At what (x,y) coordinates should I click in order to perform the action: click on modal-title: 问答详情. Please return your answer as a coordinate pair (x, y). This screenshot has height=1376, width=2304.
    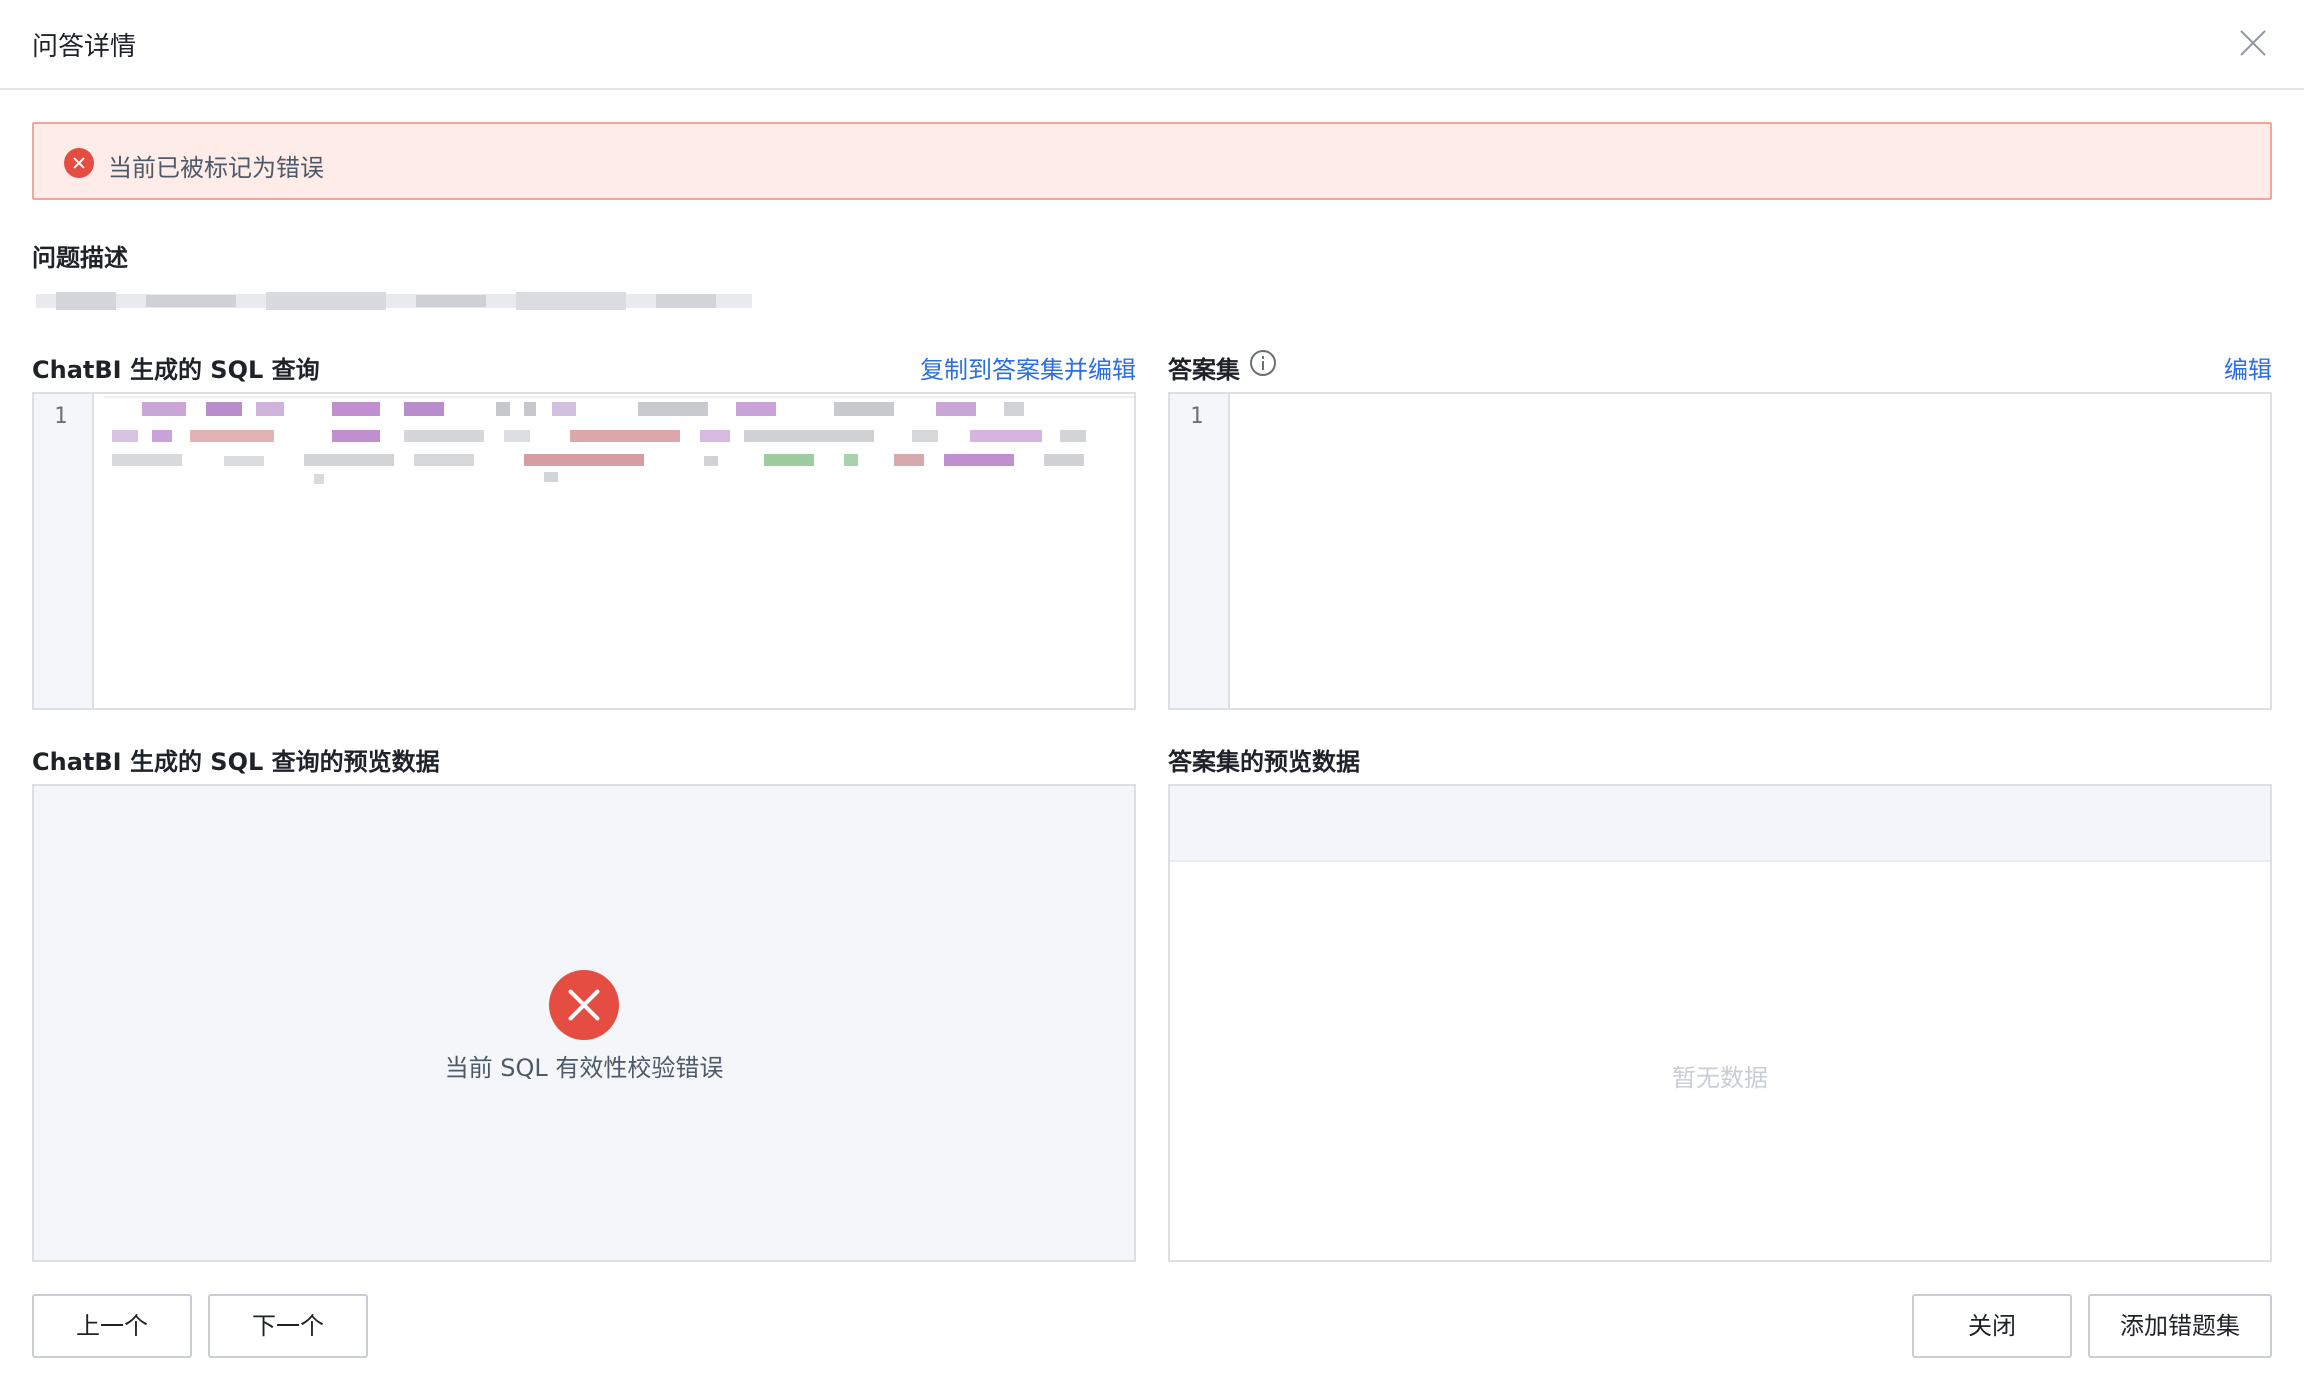
    Looking at the image, I should click on (84, 47).